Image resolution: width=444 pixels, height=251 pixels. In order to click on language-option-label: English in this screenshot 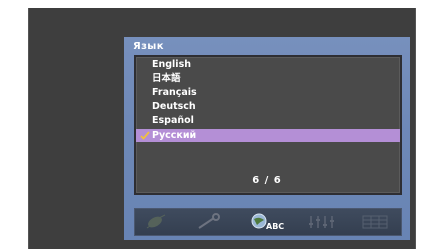, I will do `click(171, 64)`.